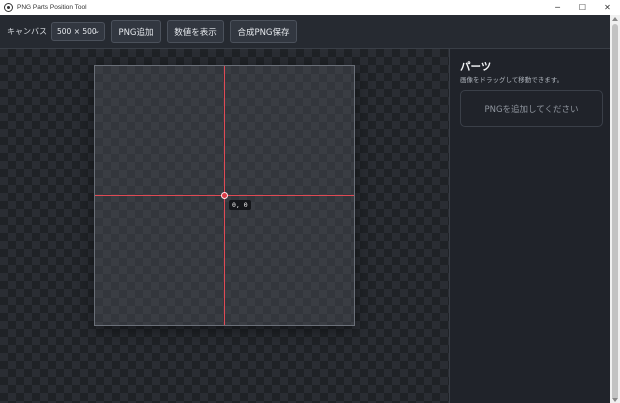 Image resolution: width=620 pixels, height=403 pixels. I want to click on save-composite-button: 合成PNG保存, so click(263, 31).